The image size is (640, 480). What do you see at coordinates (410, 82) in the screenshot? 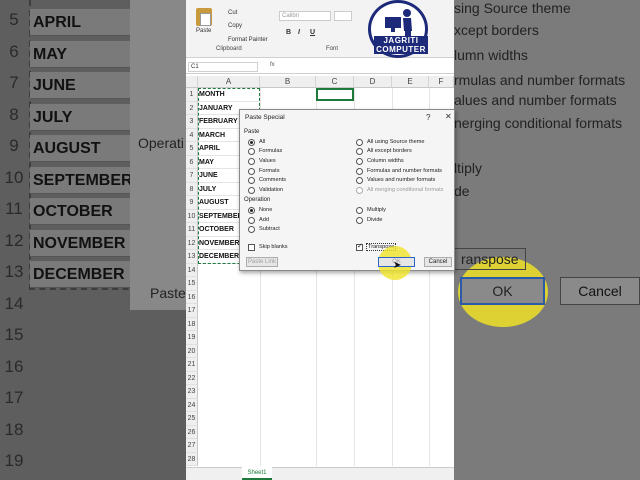
I see `column-header-e: E` at bounding box center [410, 82].